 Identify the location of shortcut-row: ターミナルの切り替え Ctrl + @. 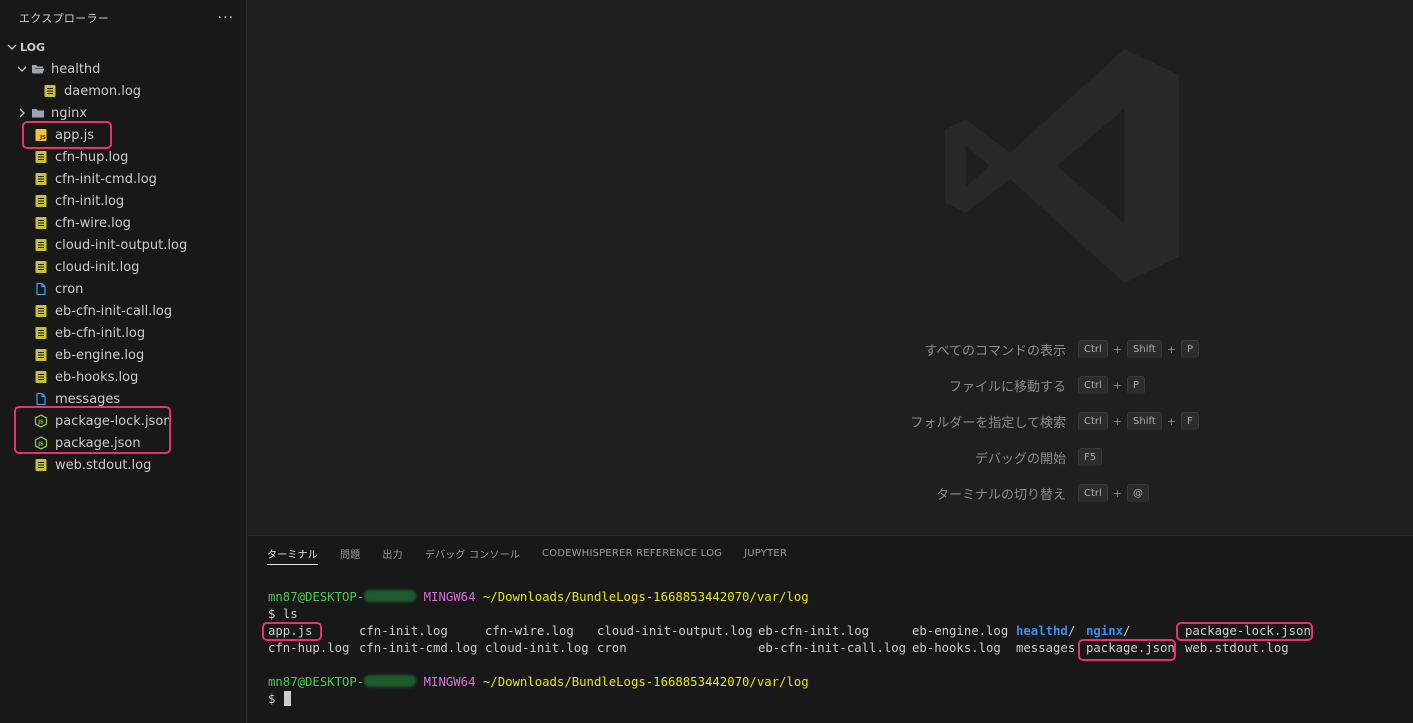
(830, 493).